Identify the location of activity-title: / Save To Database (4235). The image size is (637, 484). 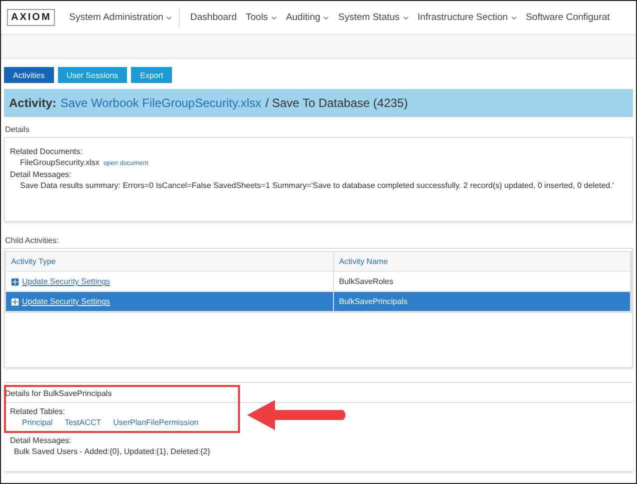
(336, 103).